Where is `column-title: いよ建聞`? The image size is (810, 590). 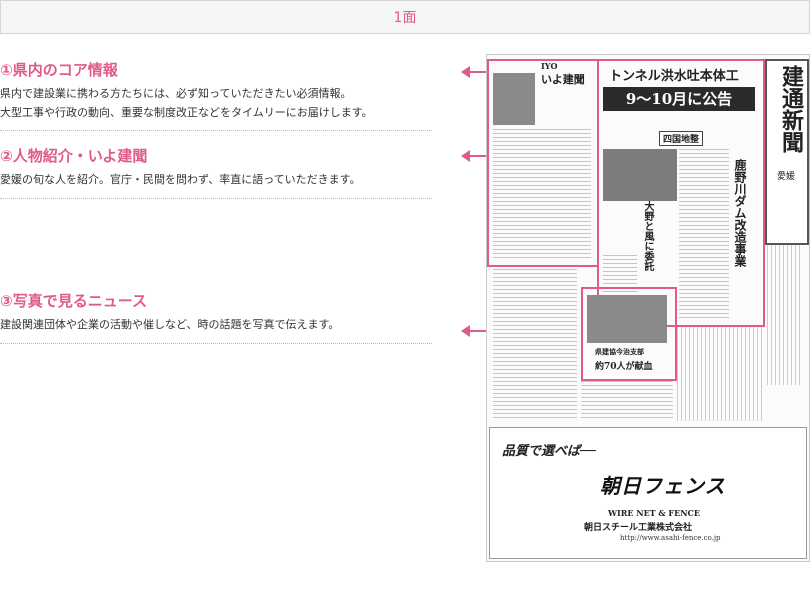
column-title: いよ建聞 is located at coordinates (563, 79).